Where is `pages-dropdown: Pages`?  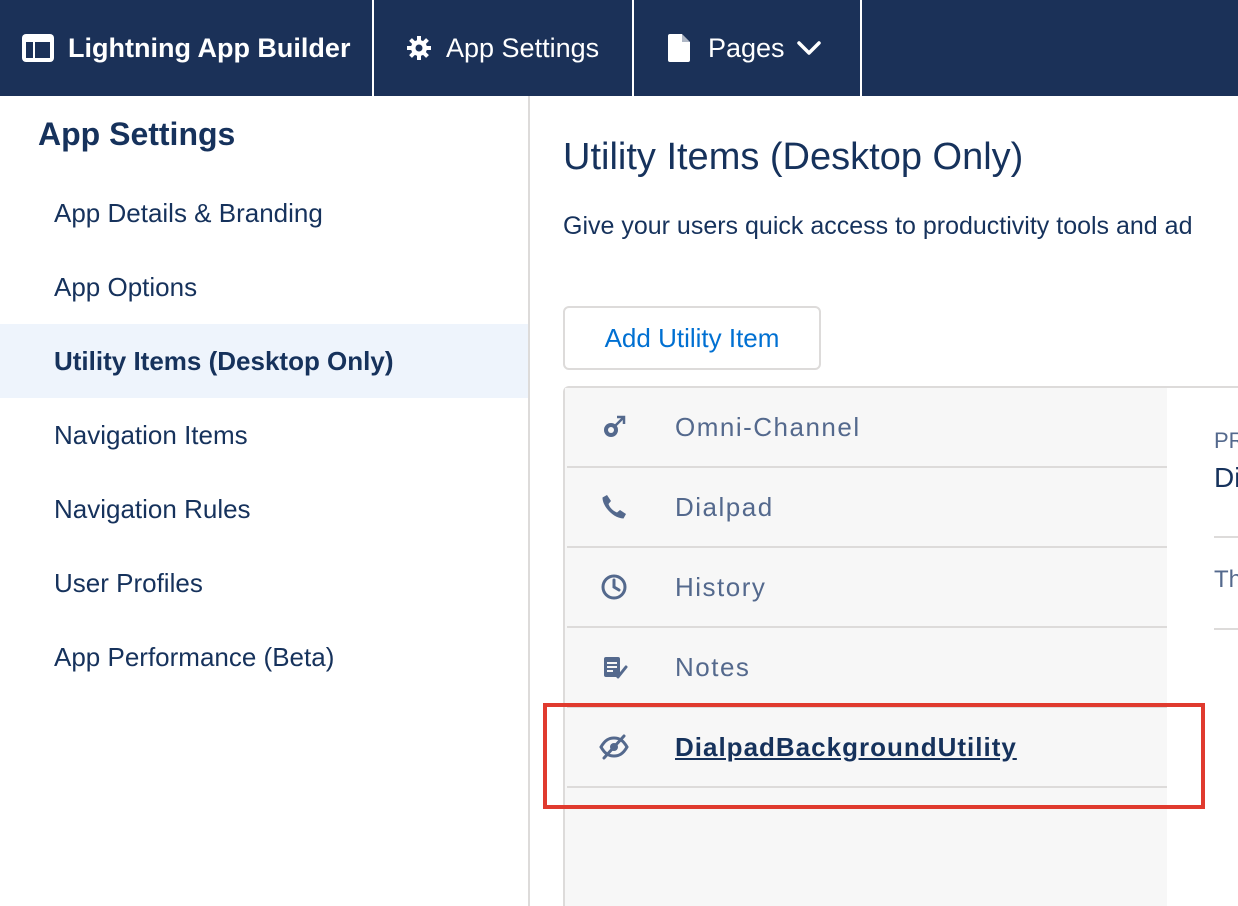 pages-dropdown: Pages is located at coordinates (748, 48).